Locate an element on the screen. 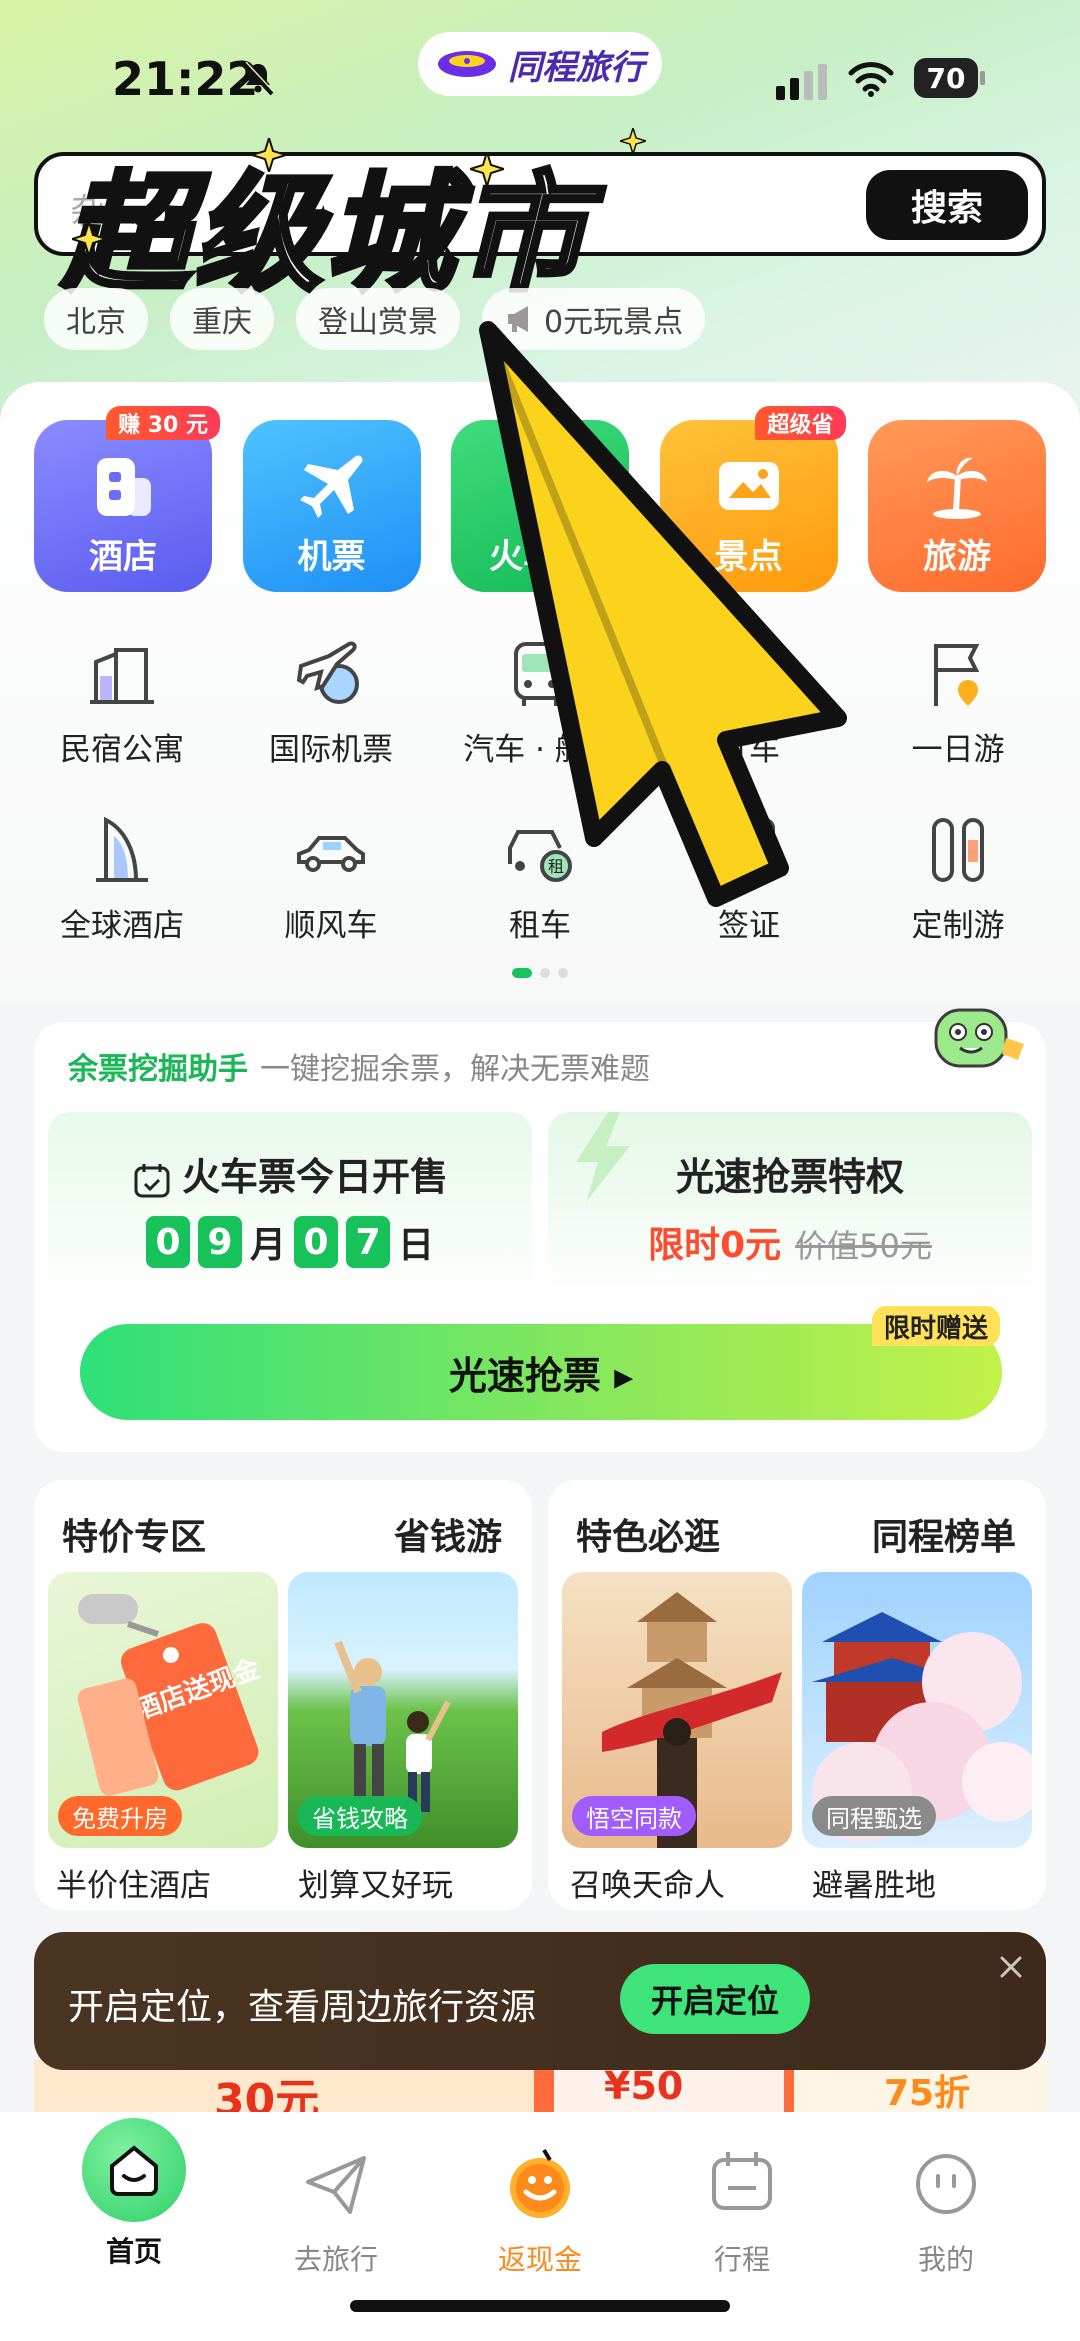 Image resolution: width=1080 pixels, height=2341 pixels. service-car-rental: 租 租车 is located at coordinates (540, 878).